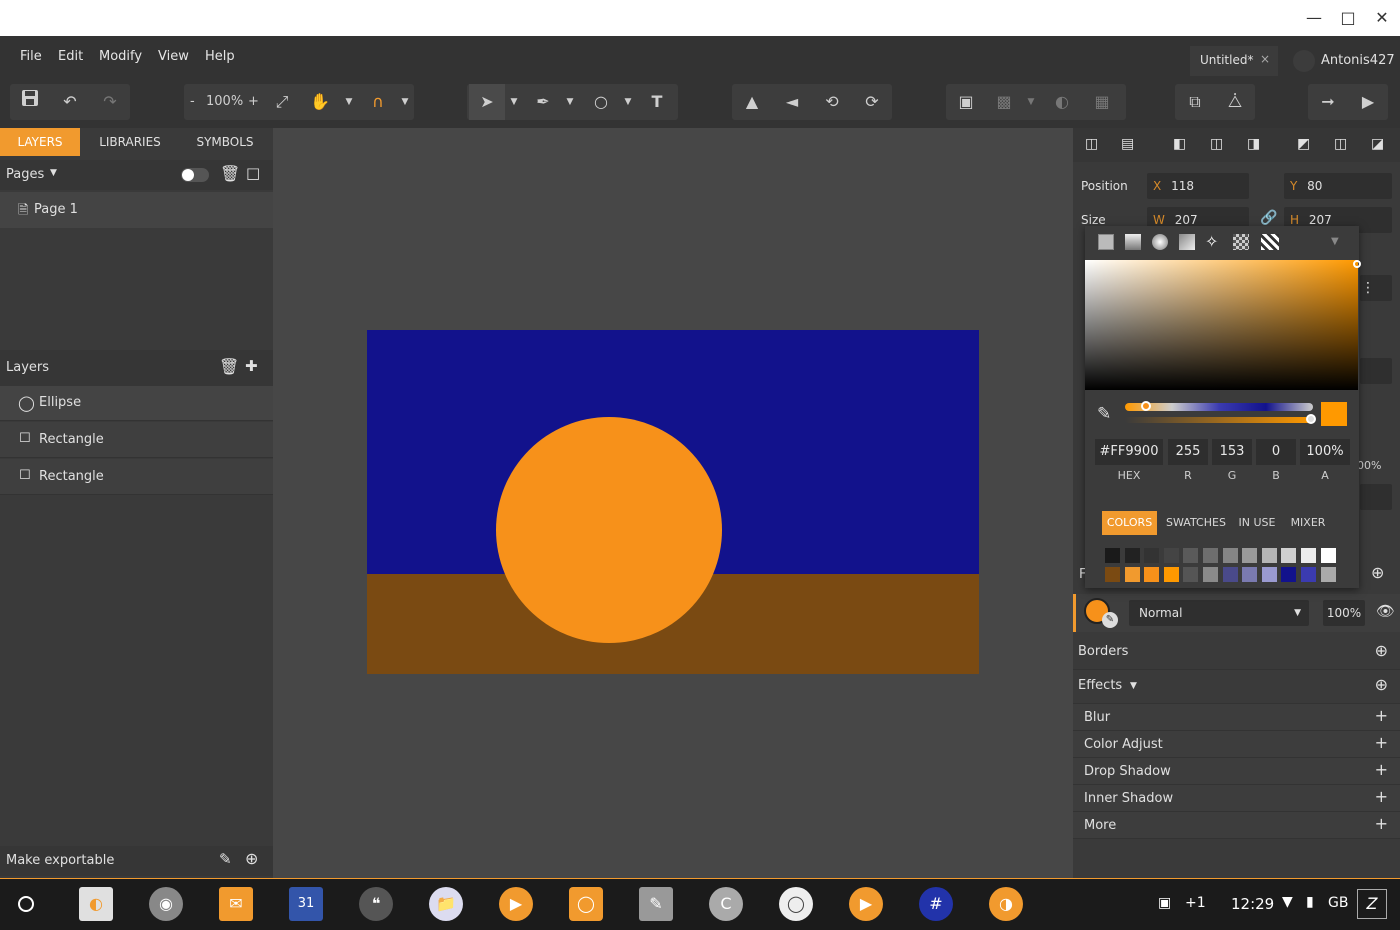  What do you see at coordinates (1232, 452) in the screenshot?
I see `green-input: 153` at bounding box center [1232, 452].